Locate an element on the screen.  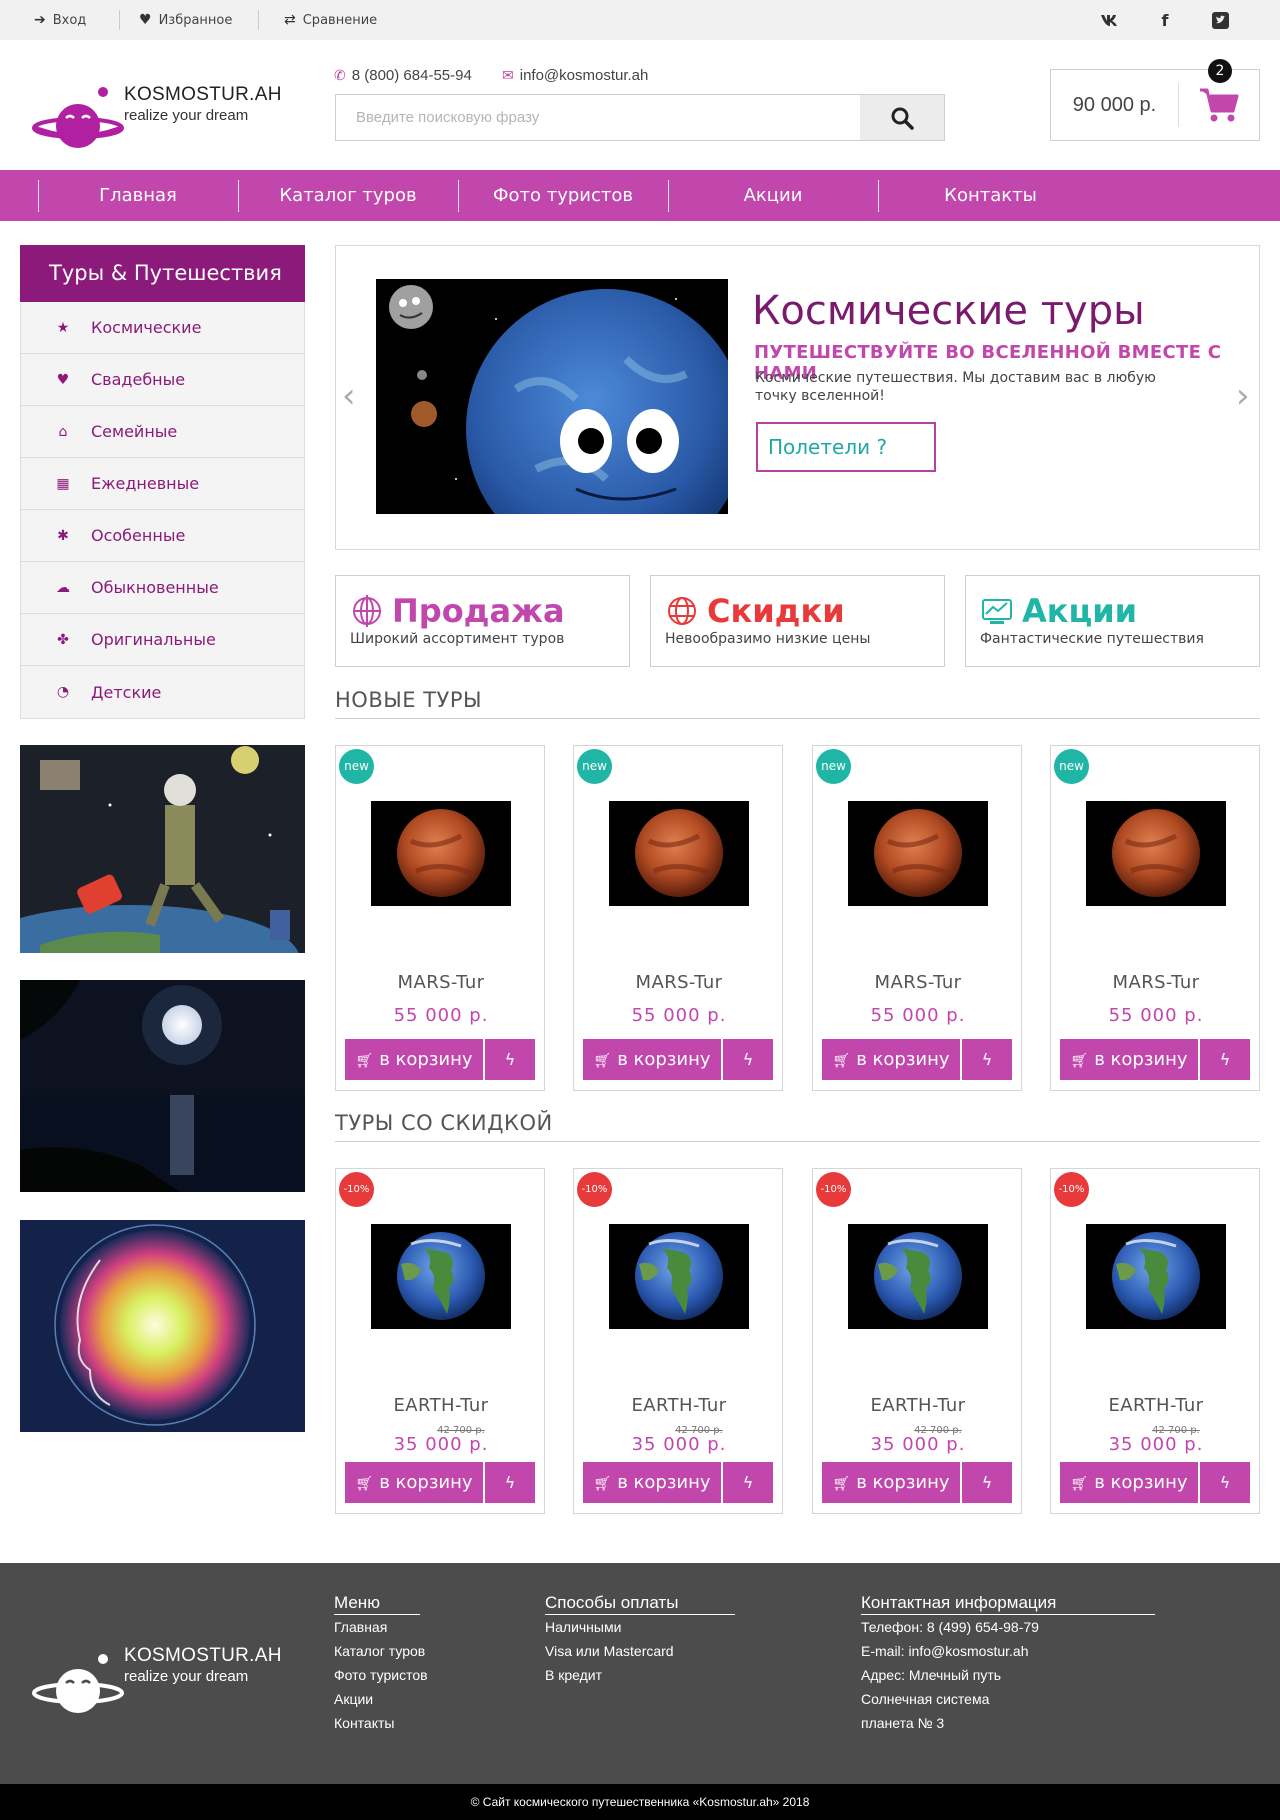
promo-actions-desc: Фантастические путешествия is located at coordinates (1092, 639).